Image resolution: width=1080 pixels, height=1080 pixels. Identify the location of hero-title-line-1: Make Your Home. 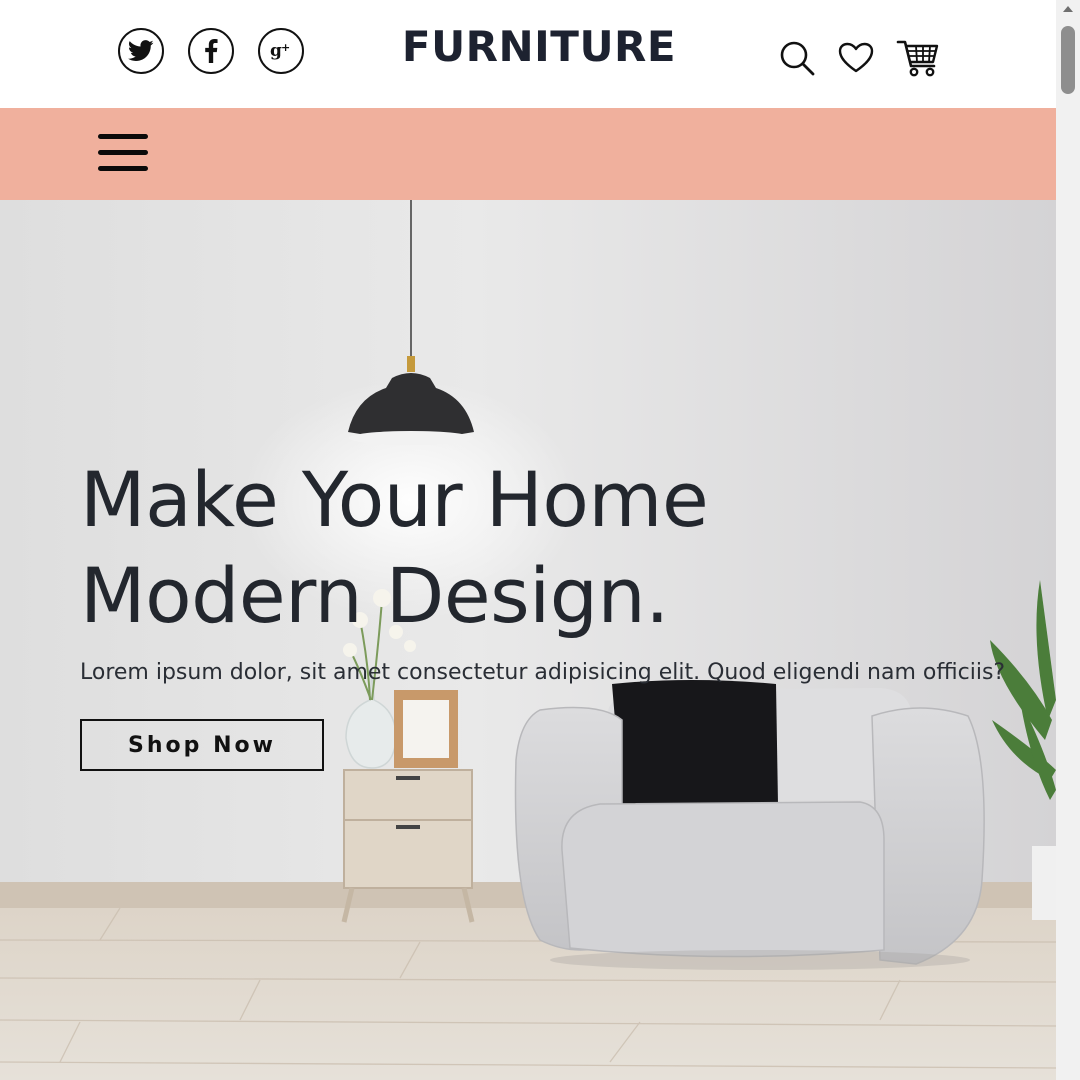
(394, 499).